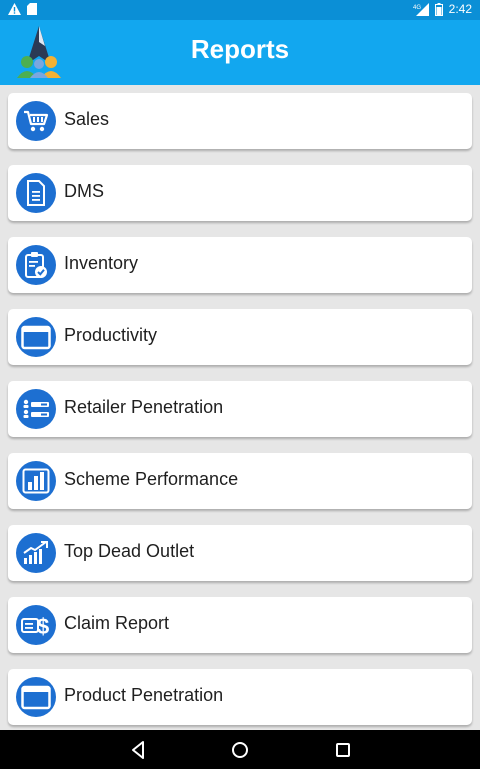 The image size is (480, 769). What do you see at coordinates (240, 481) in the screenshot?
I see `report-item-scheme-performance: Scheme Performance` at bounding box center [240, 481].